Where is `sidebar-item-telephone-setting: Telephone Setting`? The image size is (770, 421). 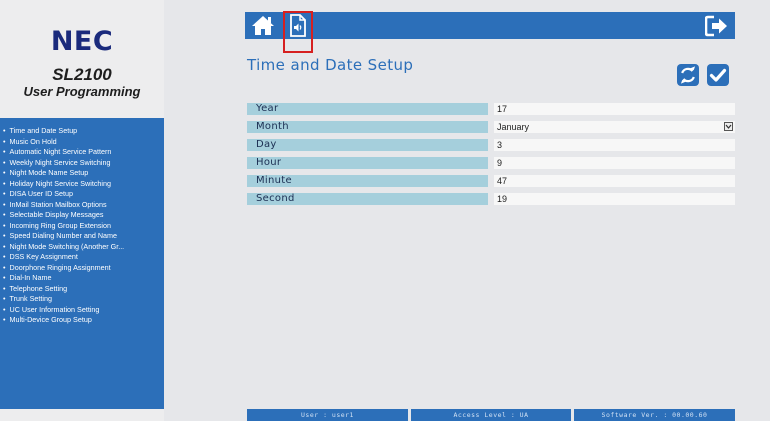
sidebar-item-telephone-setting: Telephone Setting is located at coordinates (82, 289).